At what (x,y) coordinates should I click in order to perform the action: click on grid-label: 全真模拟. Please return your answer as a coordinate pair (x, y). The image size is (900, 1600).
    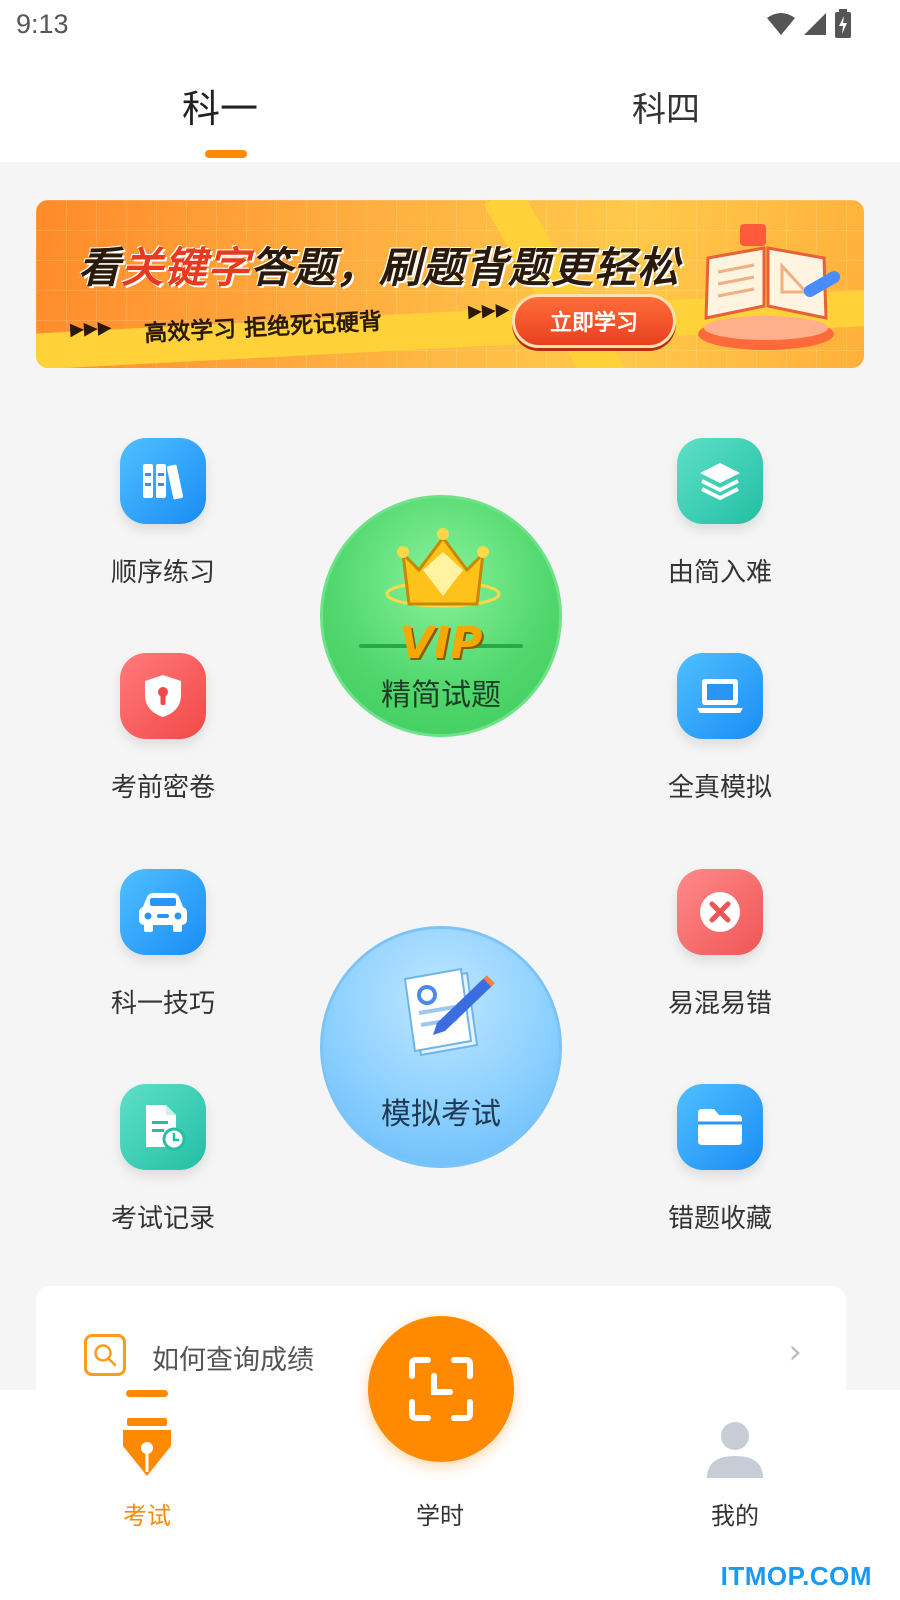
    Looking at the image, I should click on (719, 788).